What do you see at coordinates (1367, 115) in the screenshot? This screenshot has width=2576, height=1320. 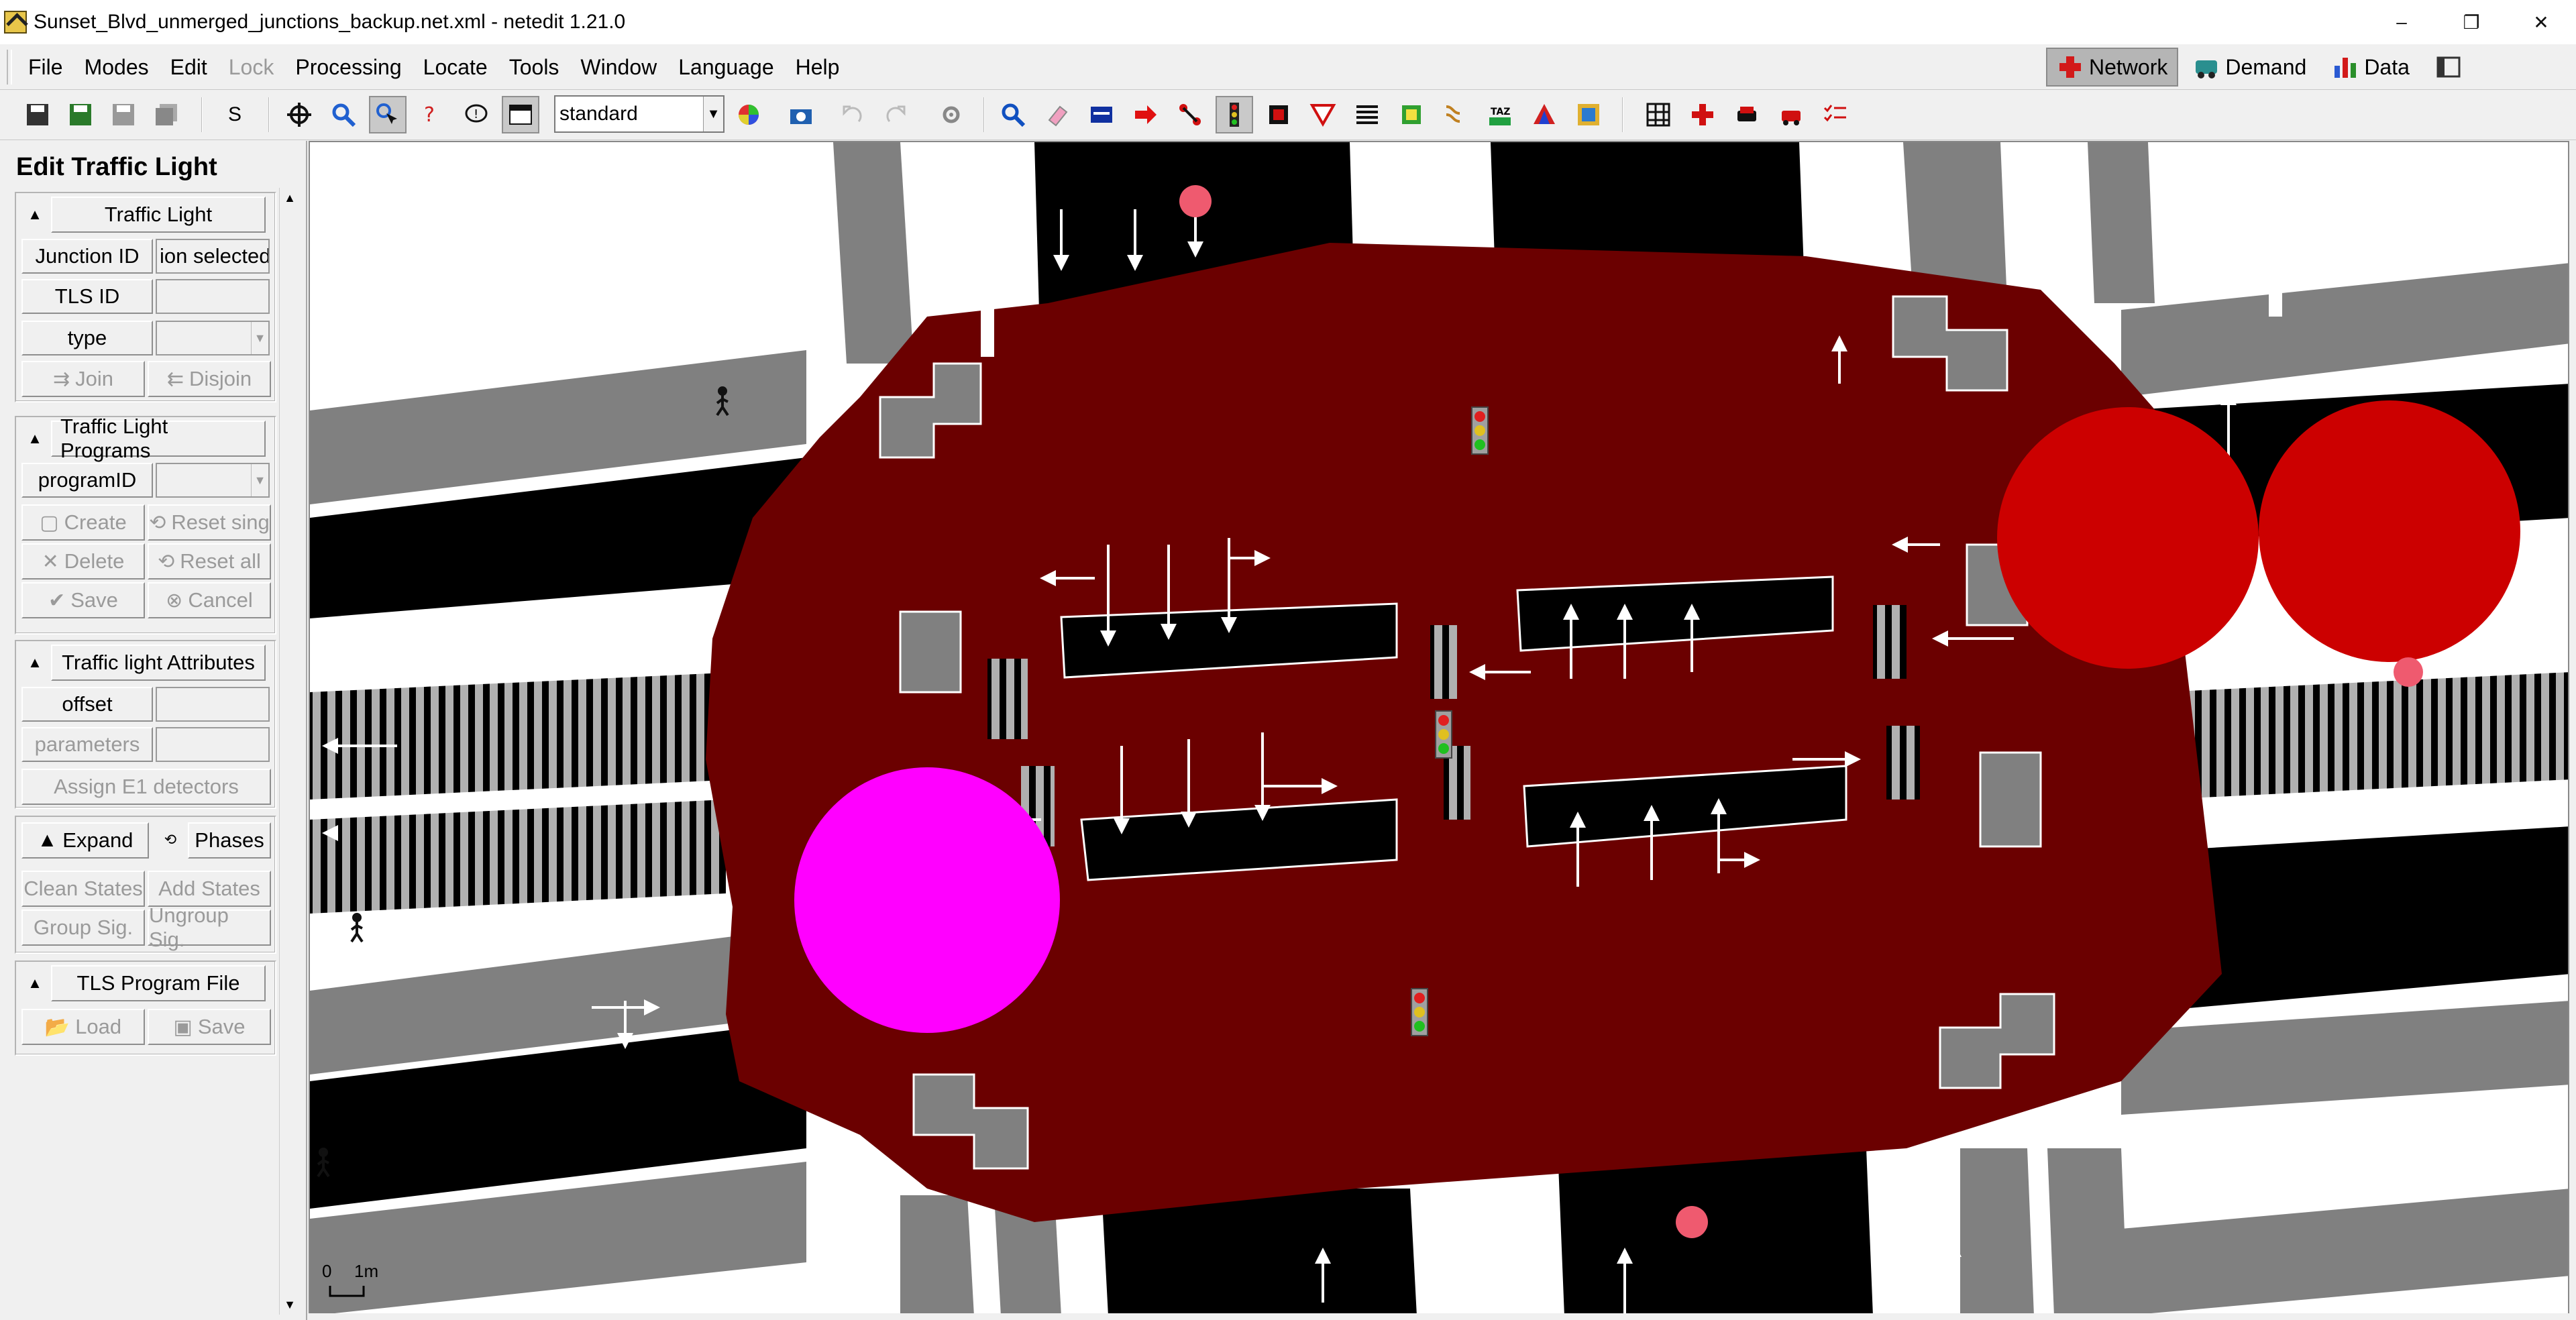 I see `crossing-mode-button` at bounding box center [1367, 115].